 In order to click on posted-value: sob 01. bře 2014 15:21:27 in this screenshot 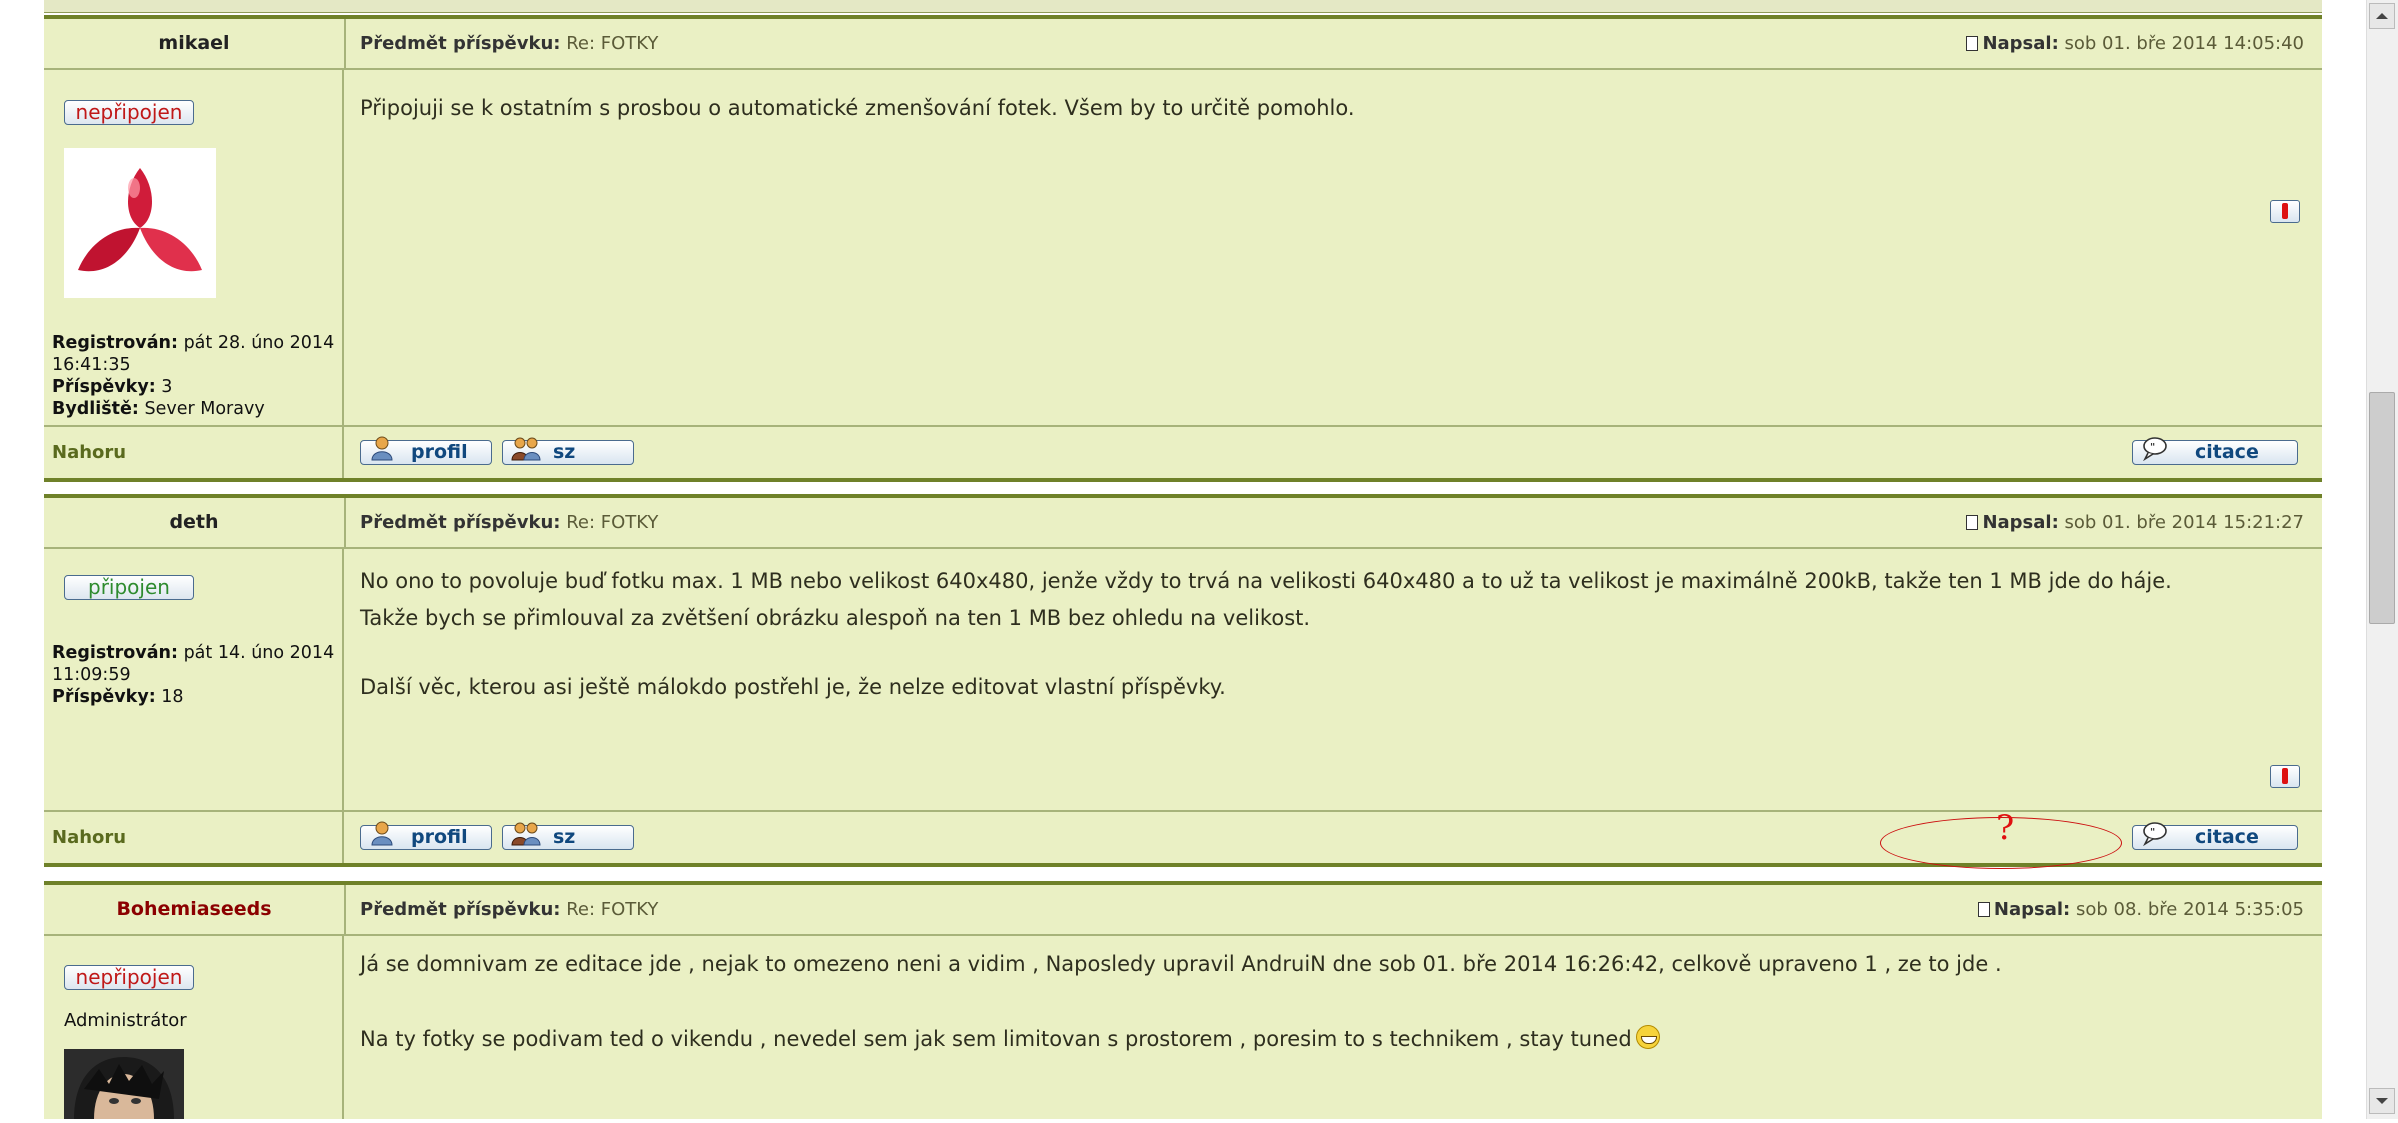, I will do `click(2184, 522)`.